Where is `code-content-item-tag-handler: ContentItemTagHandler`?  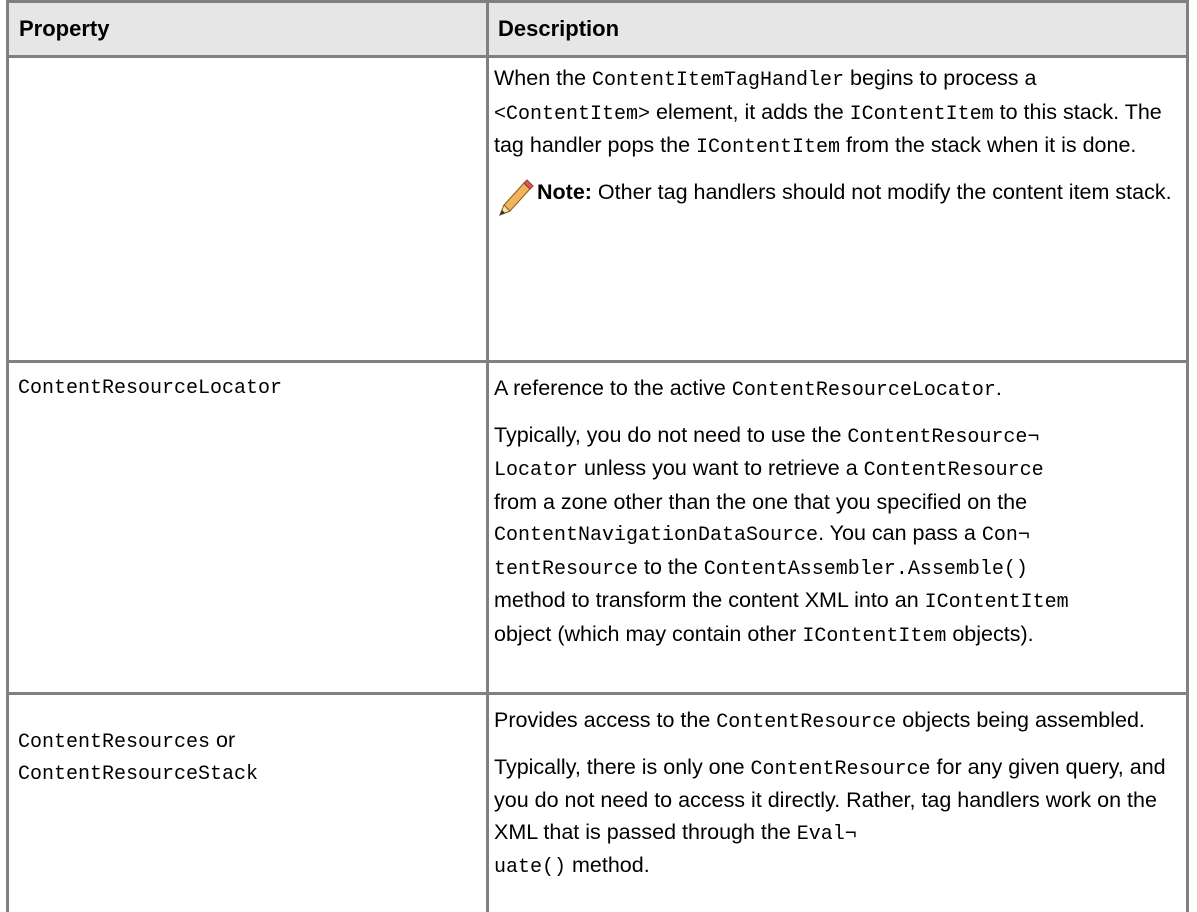 code-content-item-tag-handler: ContentItemTagHandler is located at coordinates (718, 80).